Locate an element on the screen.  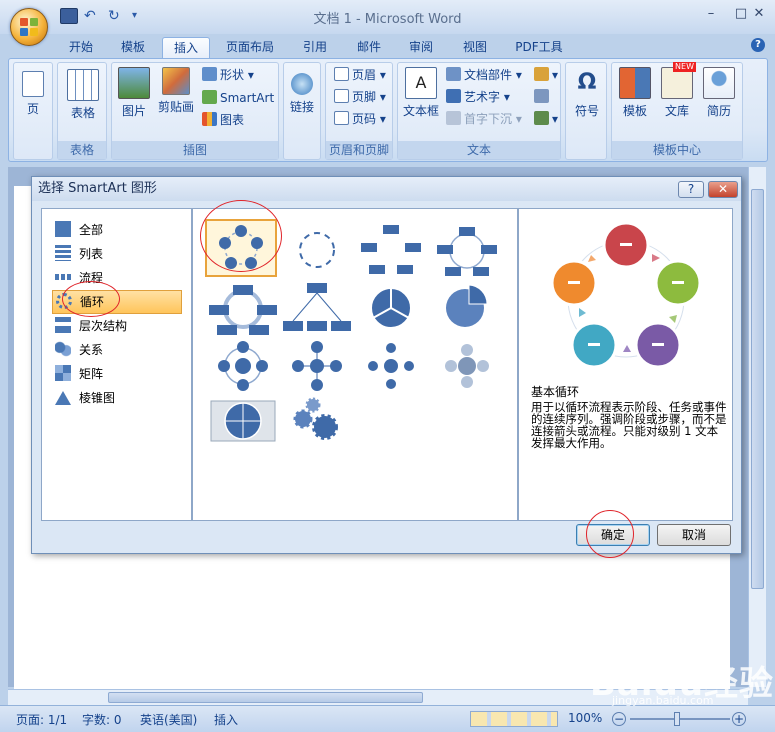
tab-template: 模板 is located at coordinates (133, 47).